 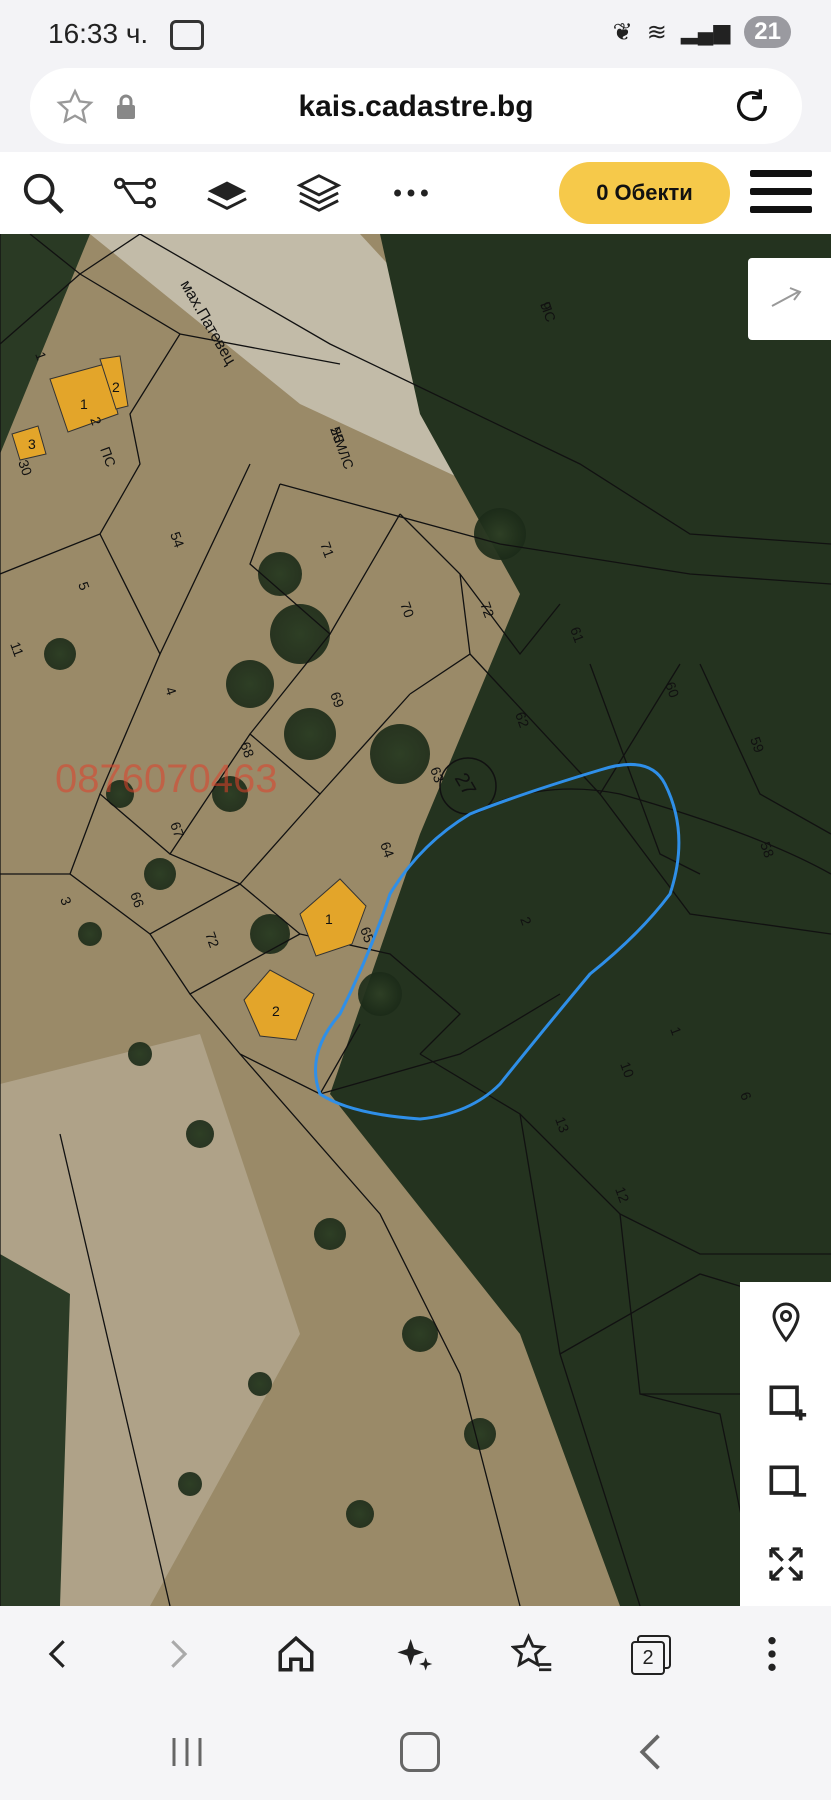 What do you see at coordinates (166, 779) in the screenshot?
I see `phone-watermark: 0876070463` at bounding box center [166, 779].